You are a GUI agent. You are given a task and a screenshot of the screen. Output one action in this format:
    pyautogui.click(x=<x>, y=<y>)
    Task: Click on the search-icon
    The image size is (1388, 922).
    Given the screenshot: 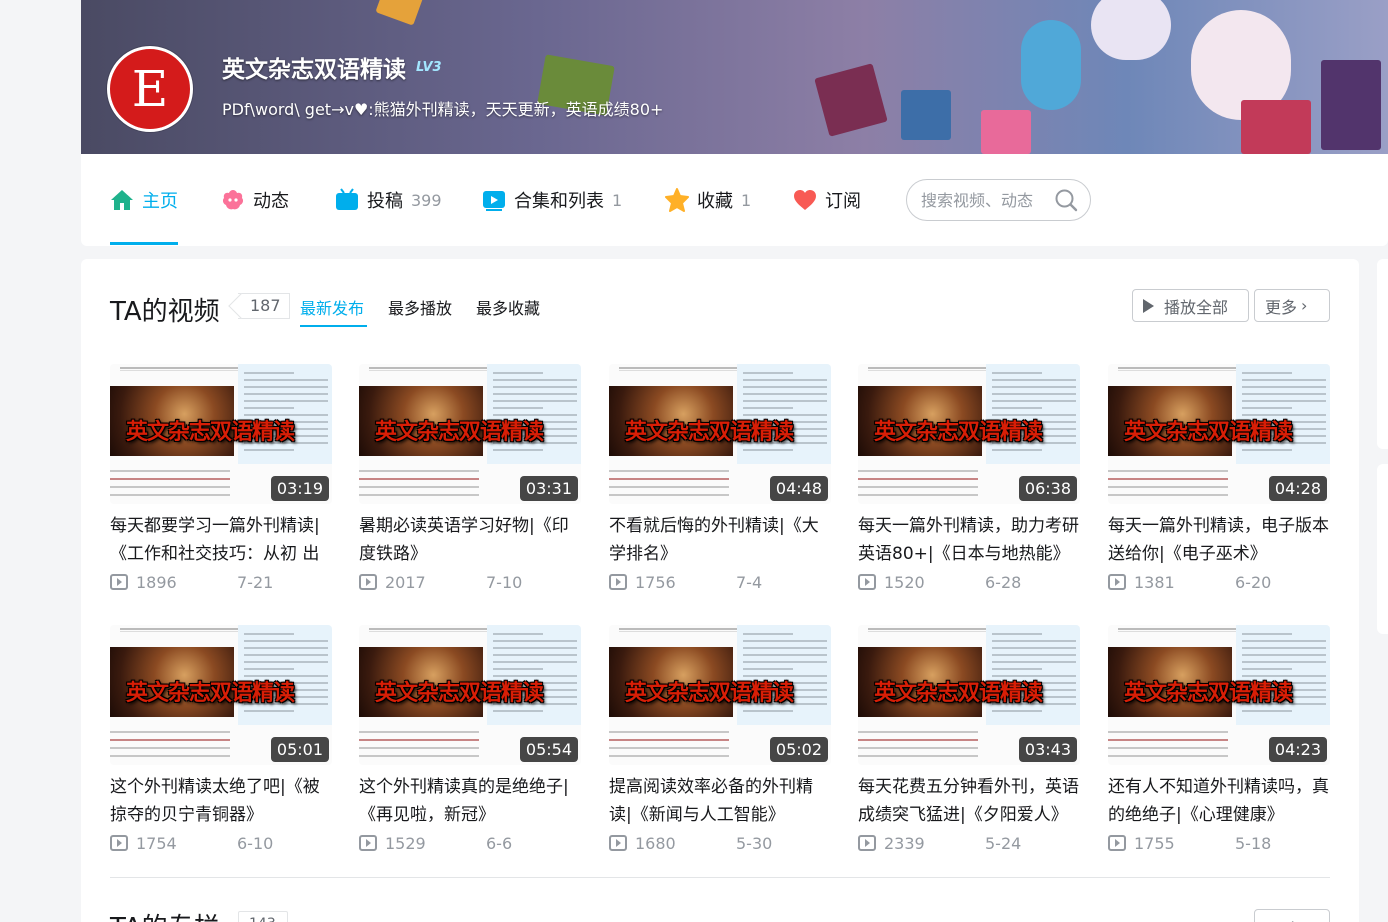 What is the action you would take?
    pyautogui.click(x=1066, y=200)
    